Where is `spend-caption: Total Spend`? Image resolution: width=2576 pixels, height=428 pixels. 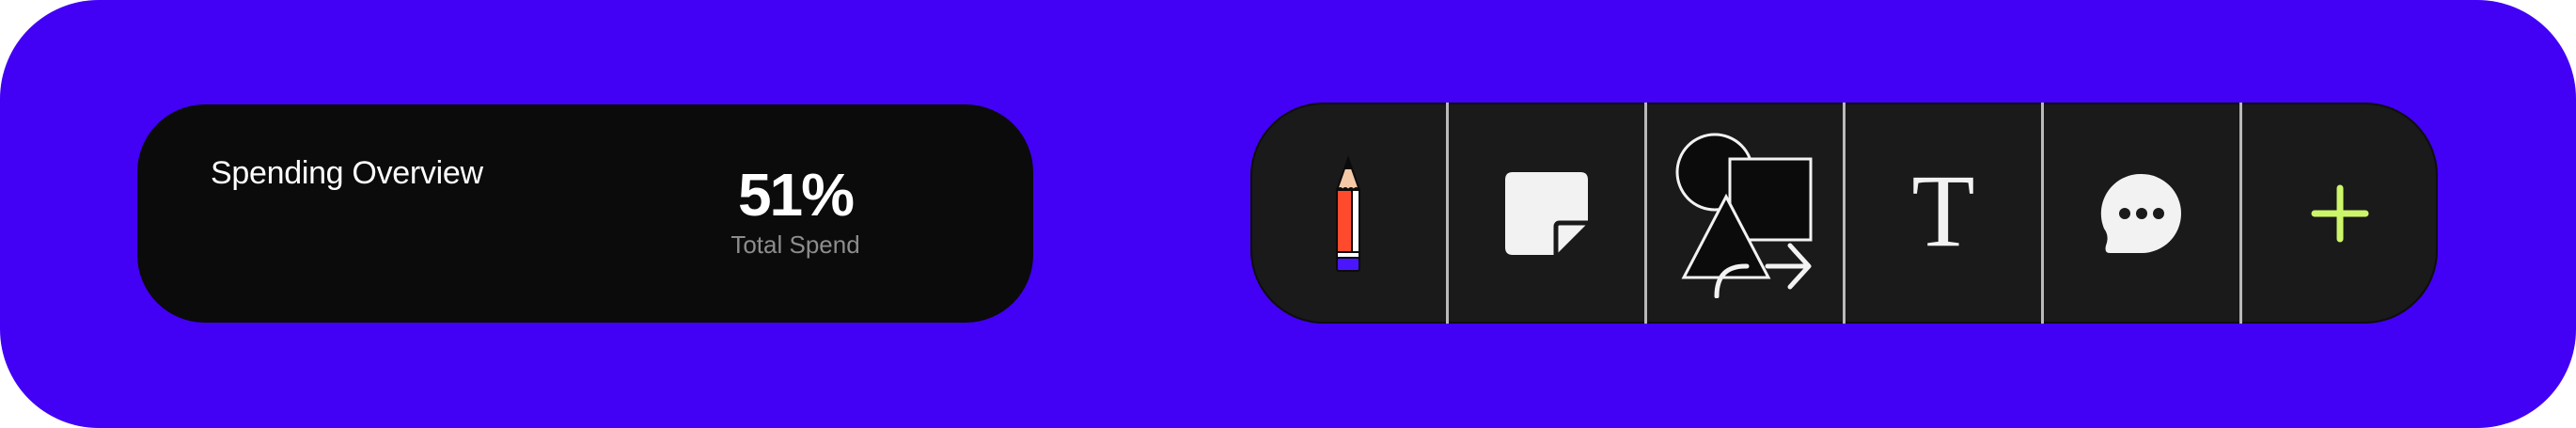 spend-caption: Total Spend is located at coordinates (795, 244).